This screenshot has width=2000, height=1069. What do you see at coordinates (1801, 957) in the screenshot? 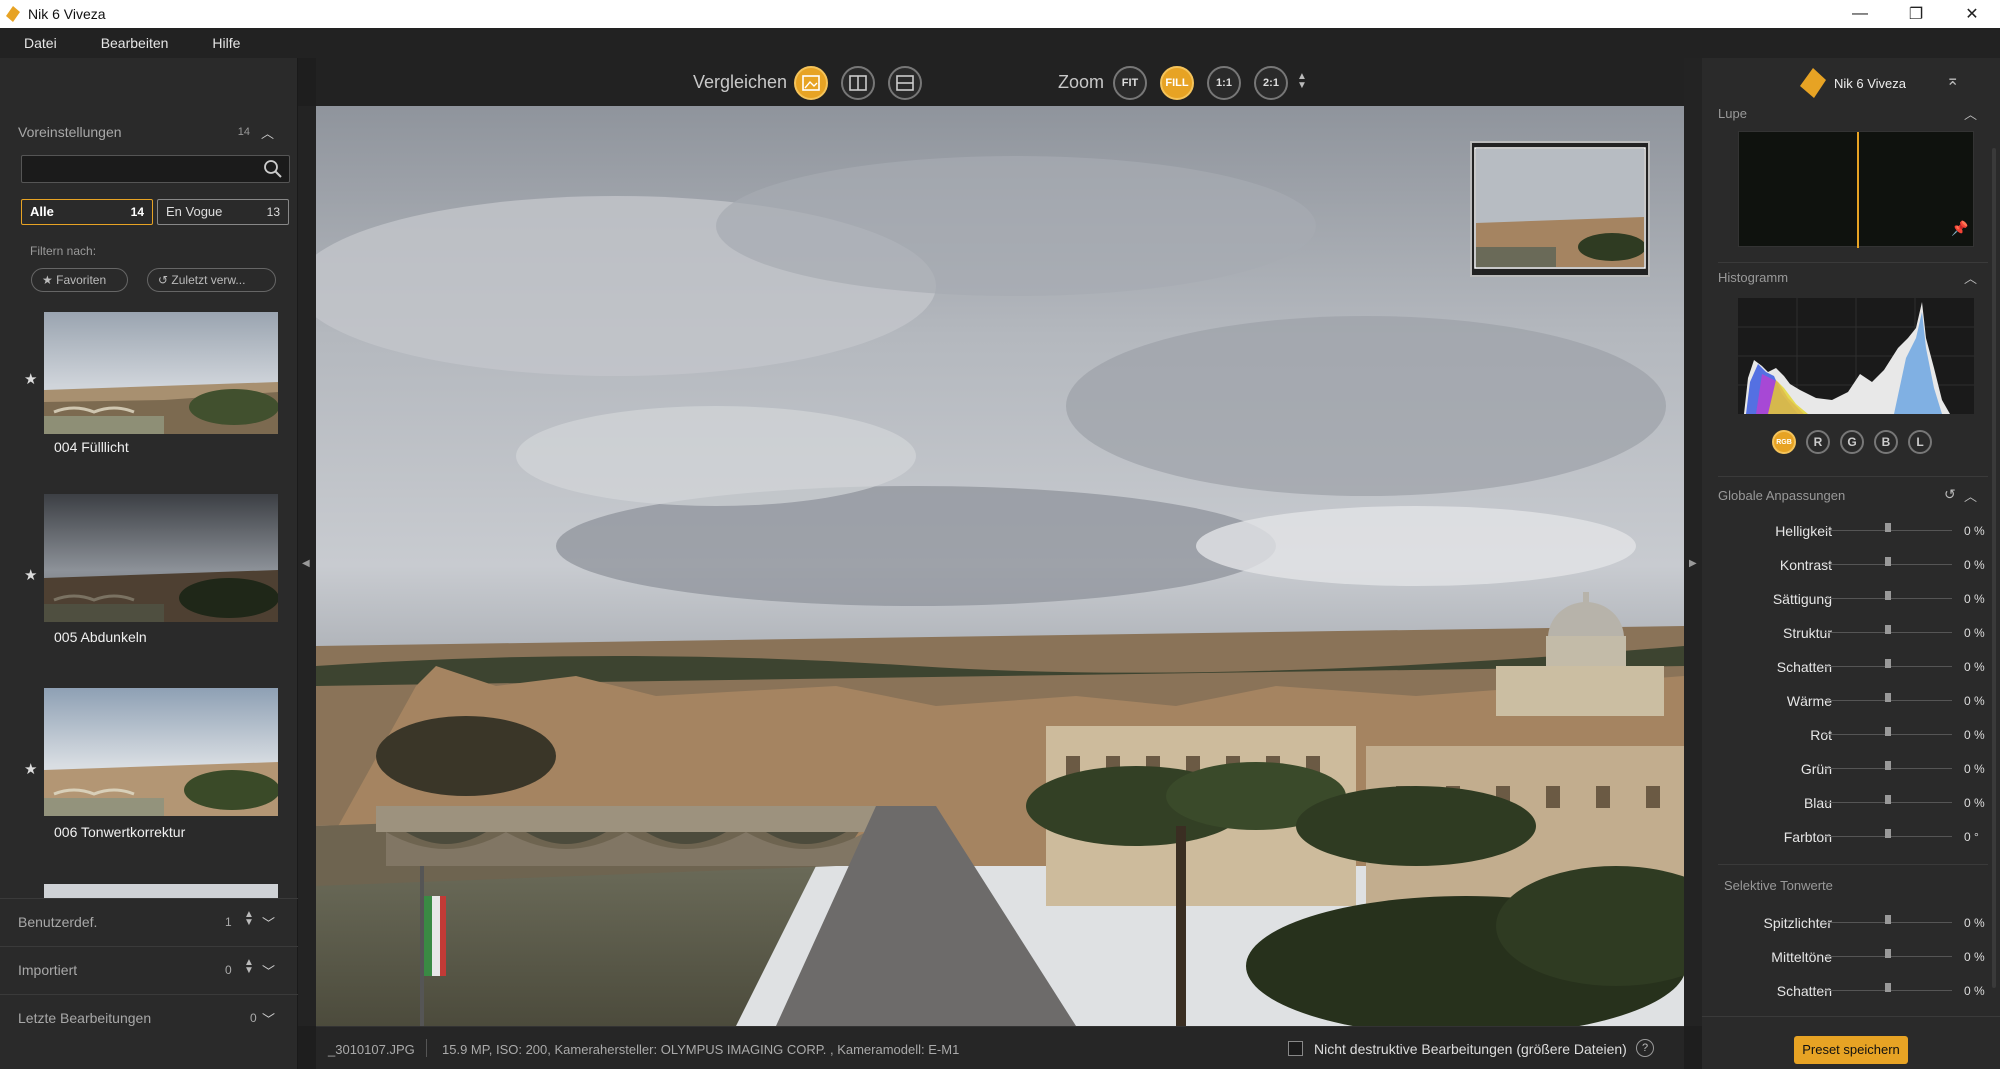
I see `adjustment-label: Mitteltöne` at bounding box center [1801, 957].